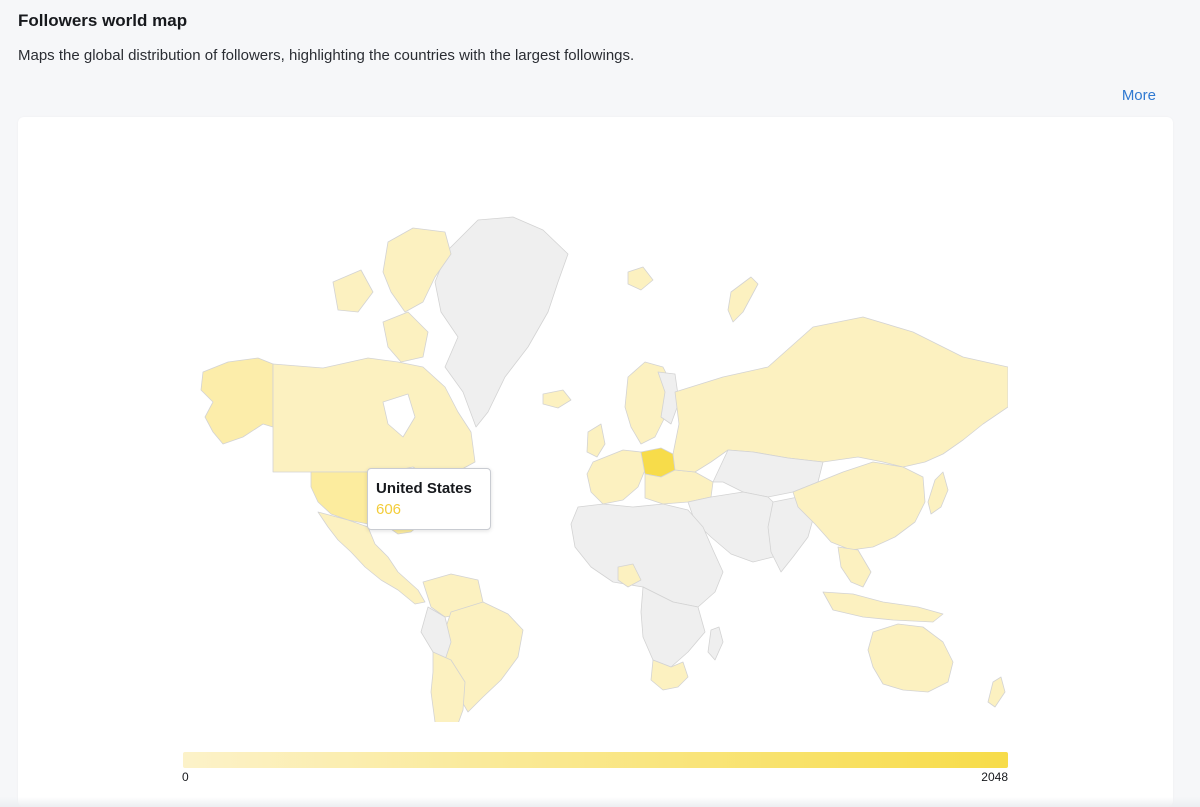 The width and height of the screenshot is (1200, 807). Describe the element at coordinates (910, 658) in the screenshot. I see `country-australia` at that location.